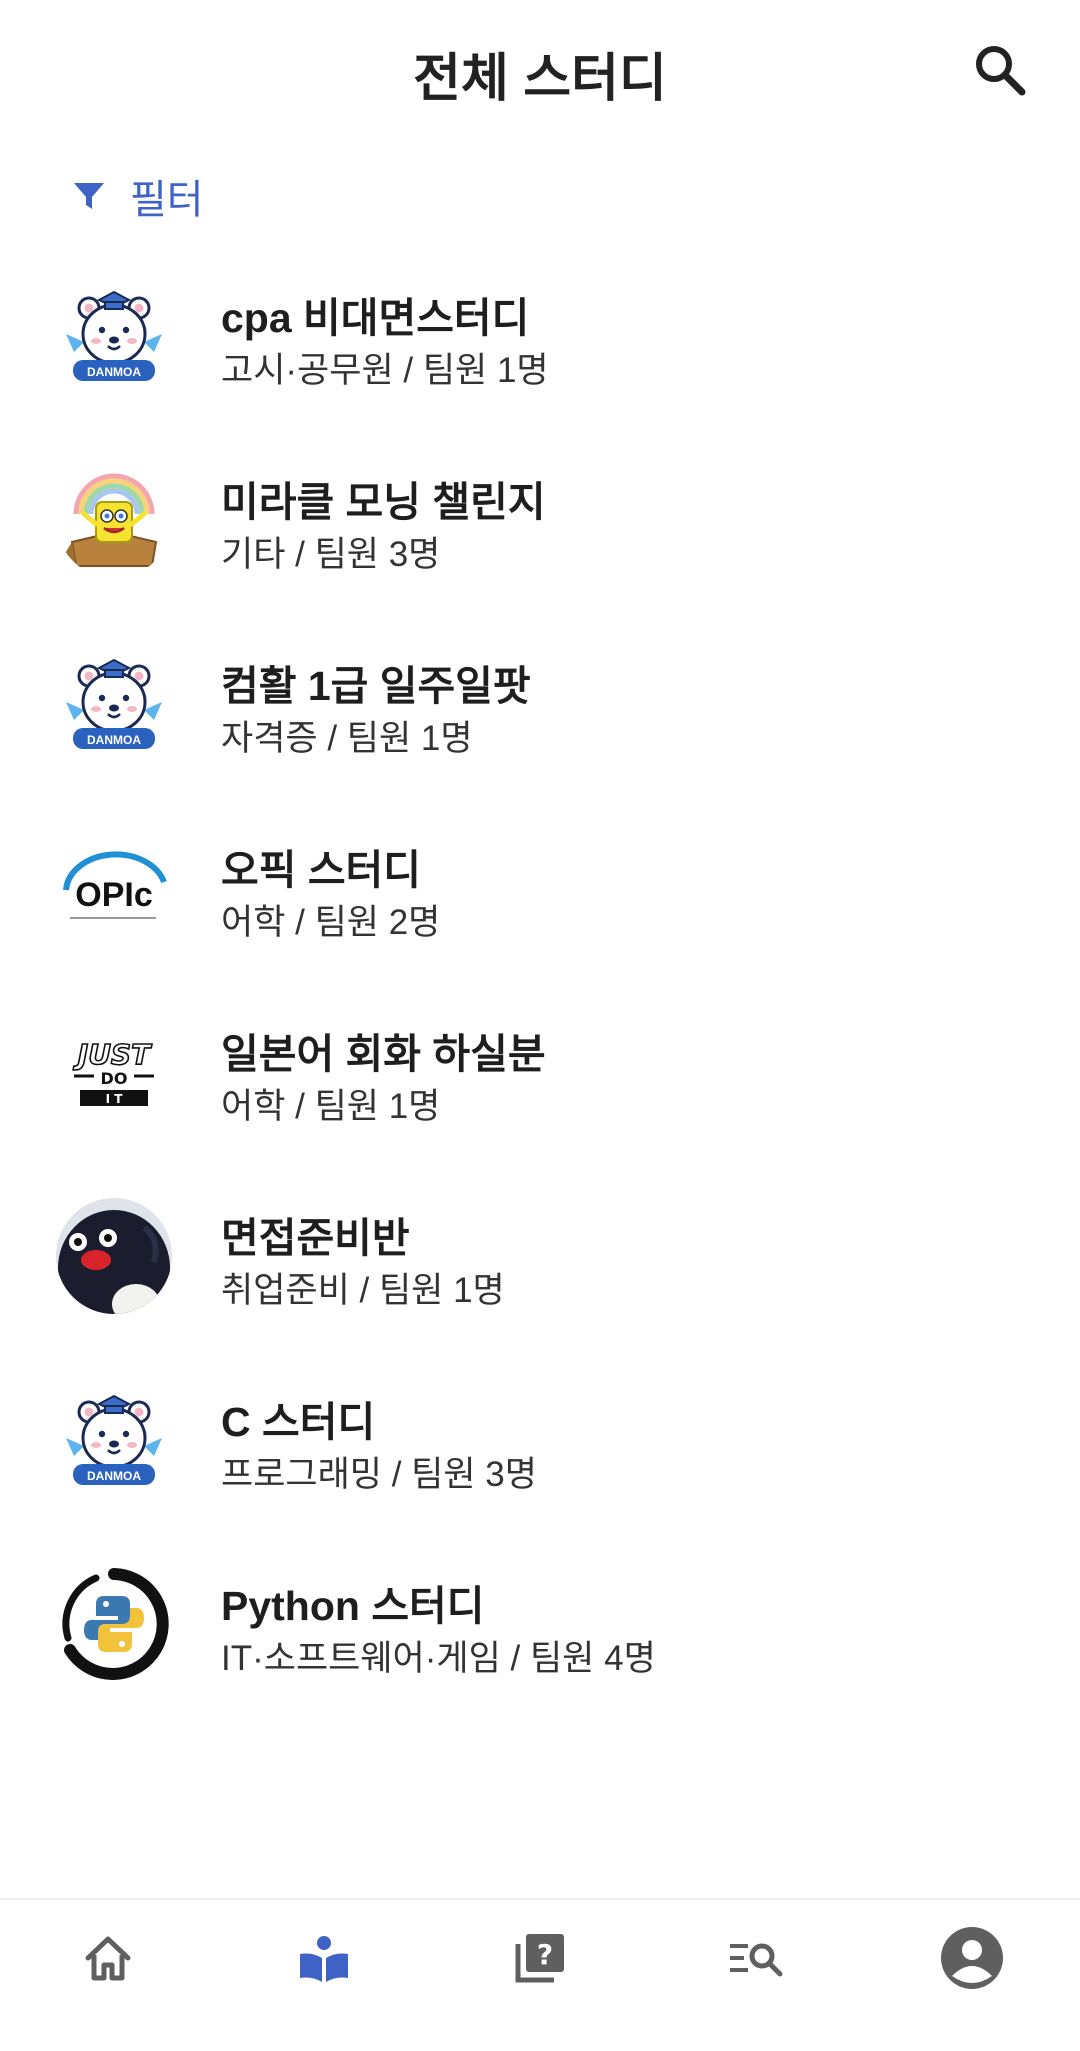  I want to click on app-header: 전체 스터디, so click(540, 70).